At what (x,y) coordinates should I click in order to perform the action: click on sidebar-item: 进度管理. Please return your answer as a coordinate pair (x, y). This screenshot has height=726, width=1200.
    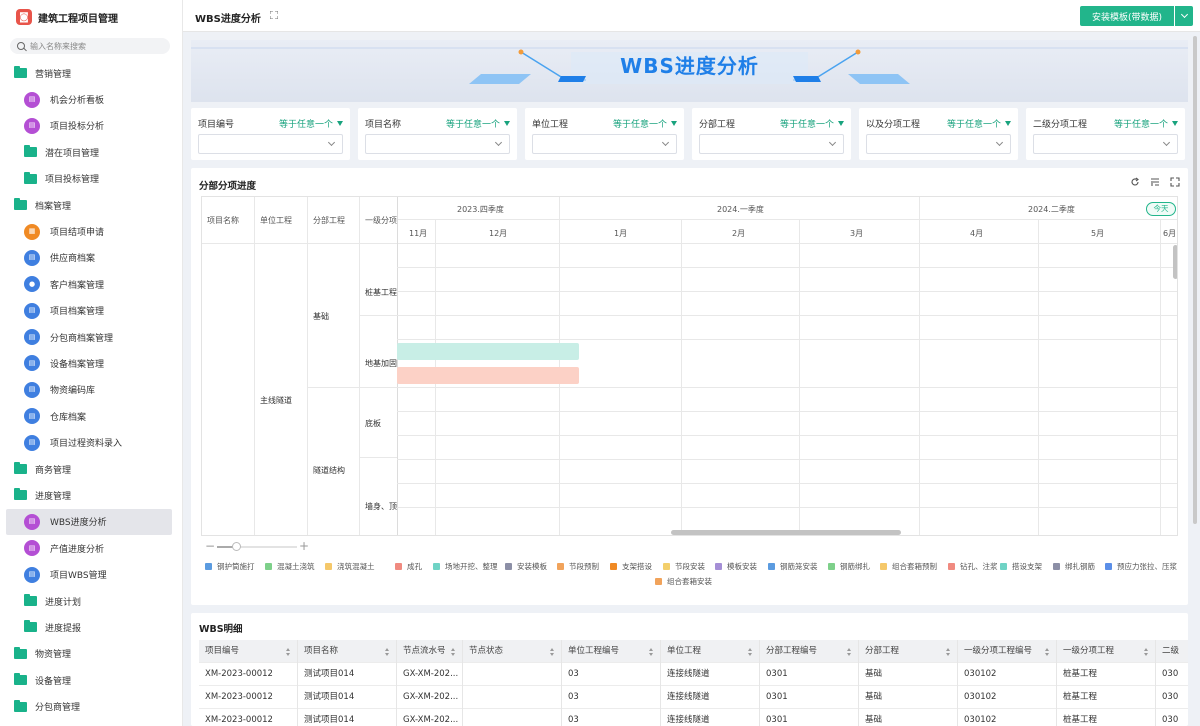
    Looking at the image, I should click on (91, 495).